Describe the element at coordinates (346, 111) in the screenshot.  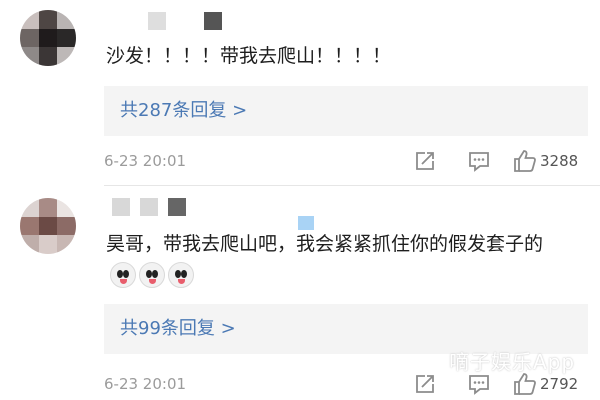
I see `view-replies-button: 共287条回复 >` at that location.